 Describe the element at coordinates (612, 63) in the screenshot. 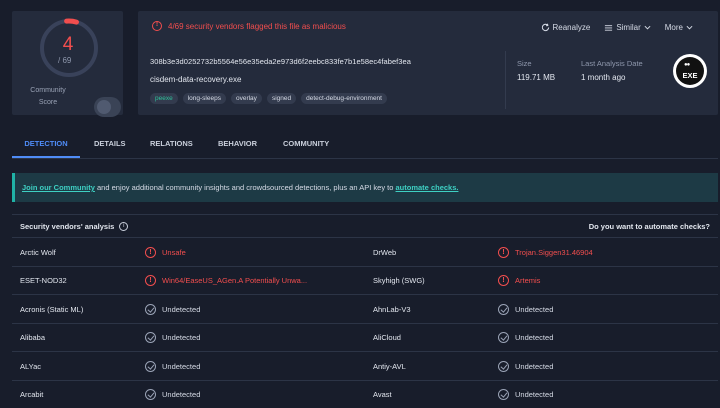

I see `last-analysis-label: Last Analysis Date` at that location.